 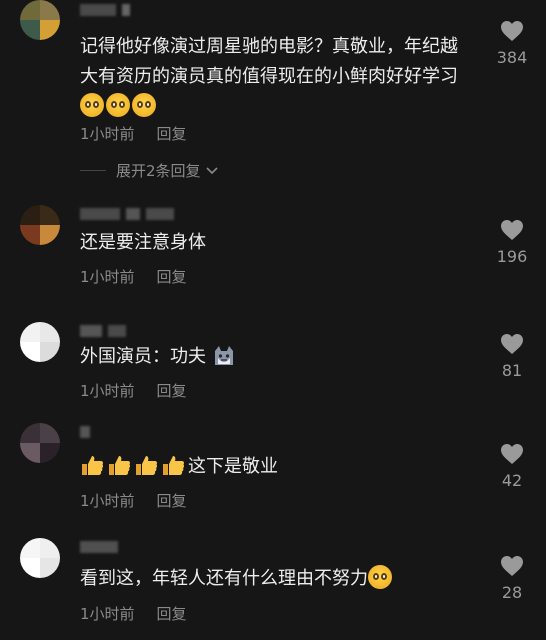 I want to click on comment-text: 还是要注意身体, so click(x=143, y=242).